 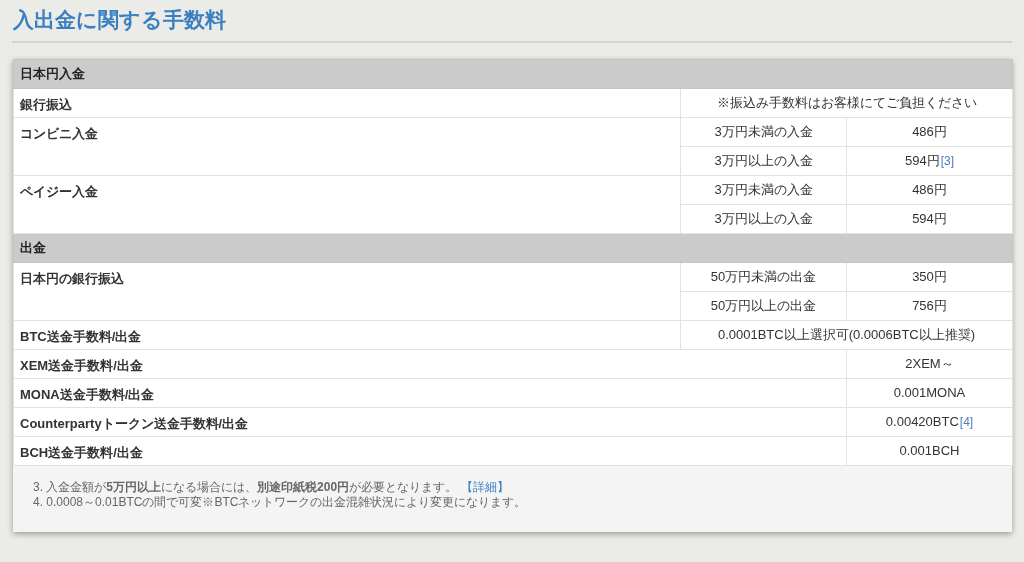 I want to click on section-header: 出金, so click(x=513, y=248).